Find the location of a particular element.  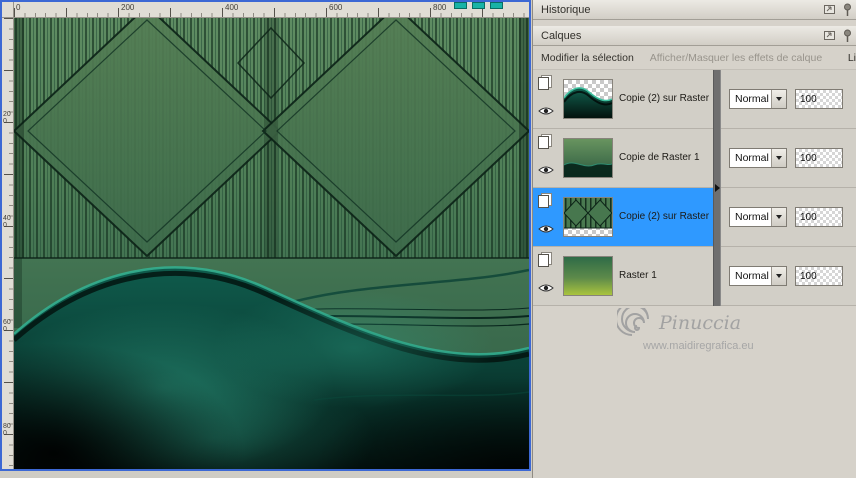

canvas-window-buttons is located at coordinates (478, 5).